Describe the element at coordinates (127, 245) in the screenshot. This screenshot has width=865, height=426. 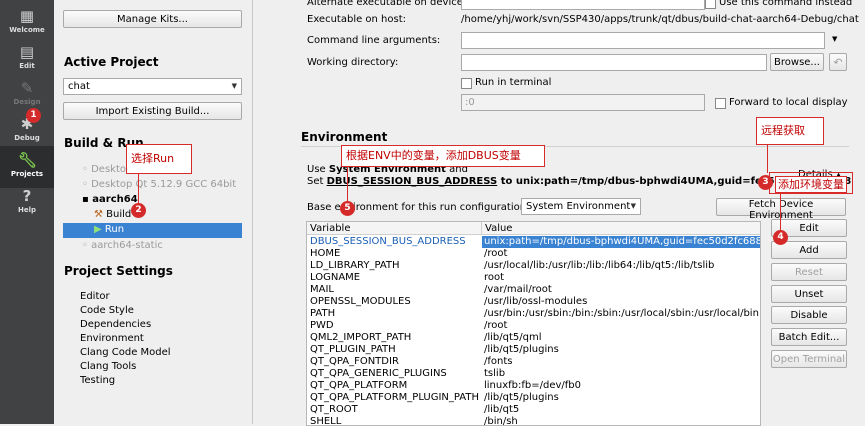
I see `tree-label-aarch64-static: aarch64-static` at that location.